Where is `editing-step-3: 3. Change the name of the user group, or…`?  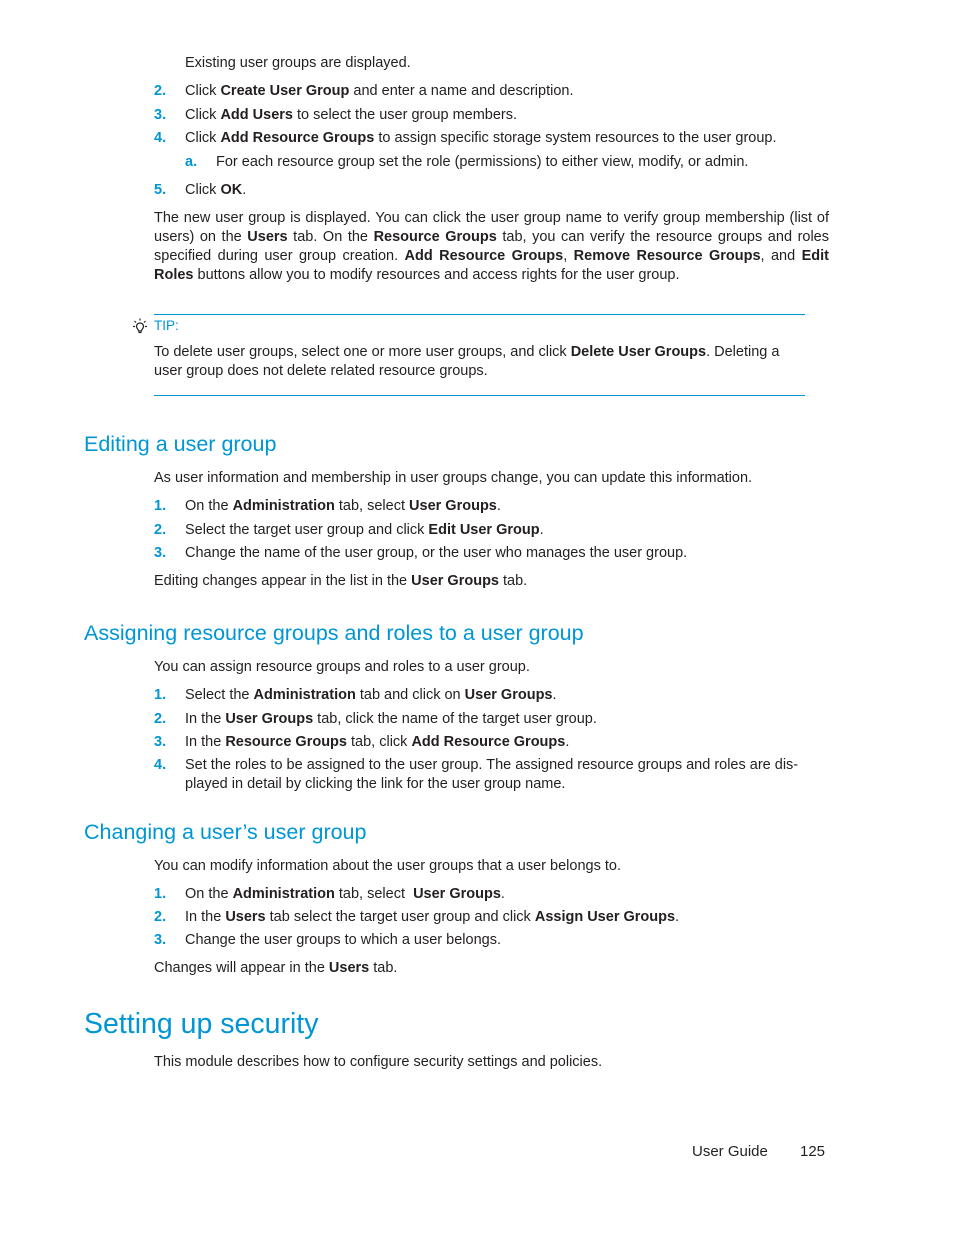 editing-step-3: 3. Change the name of the user group, or… is located at coordinates (491, 553).